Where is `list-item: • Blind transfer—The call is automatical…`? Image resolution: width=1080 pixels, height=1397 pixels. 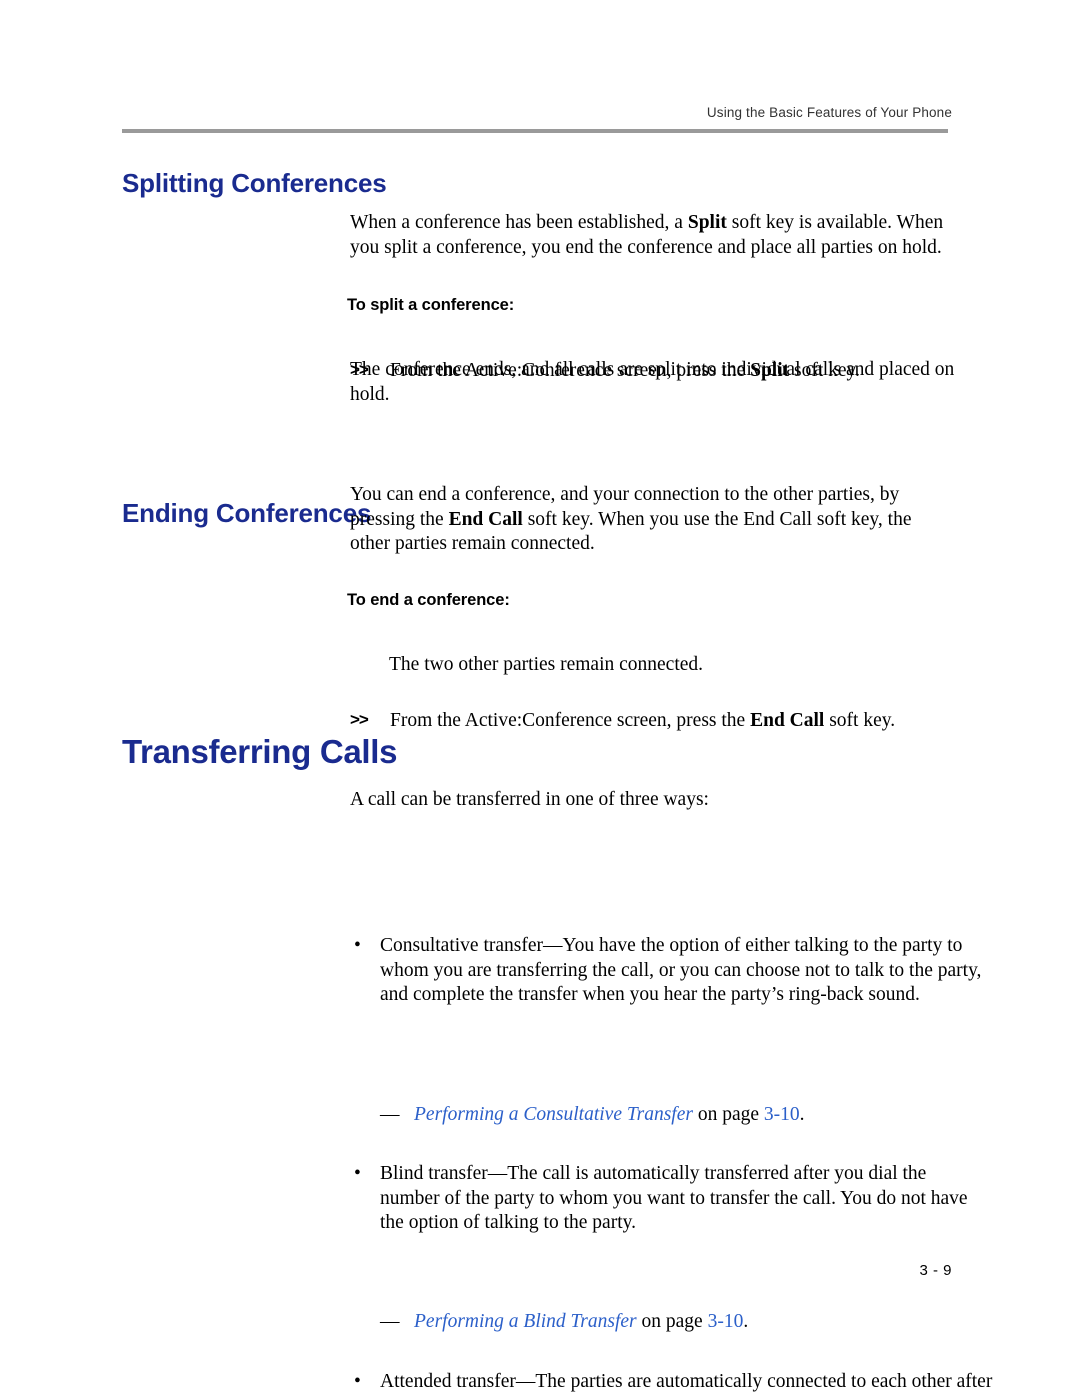 list-item: • Blind transfer—The call is automatical… is located at coordinates (670, 1199).